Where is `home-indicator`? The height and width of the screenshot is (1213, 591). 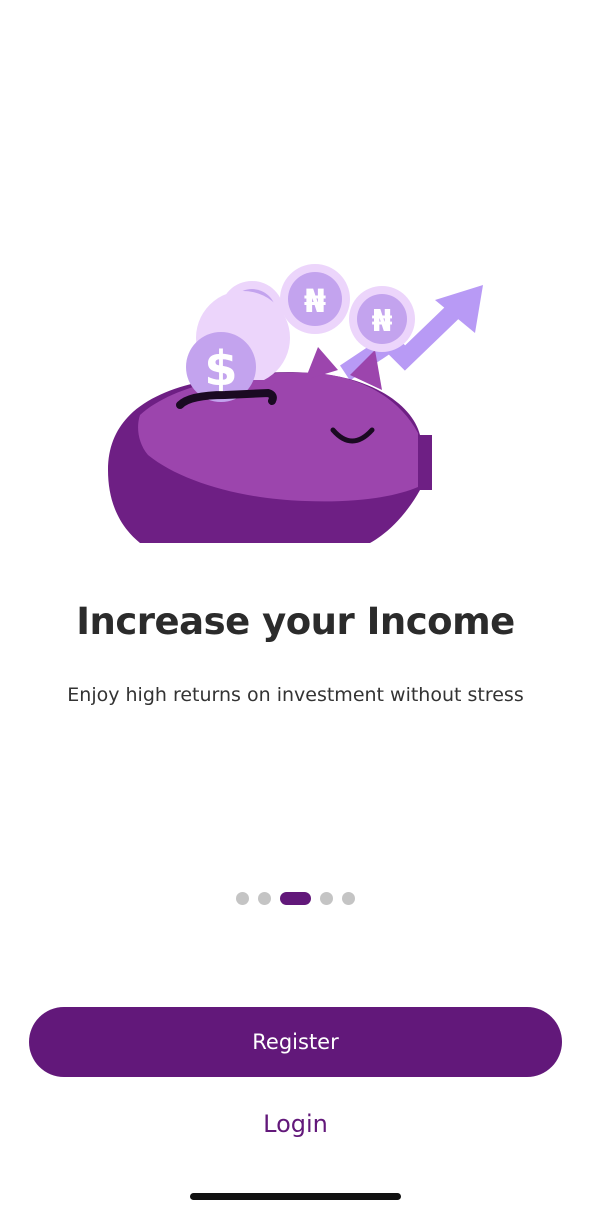
home-indicator is located at coordinates (295, 1196).